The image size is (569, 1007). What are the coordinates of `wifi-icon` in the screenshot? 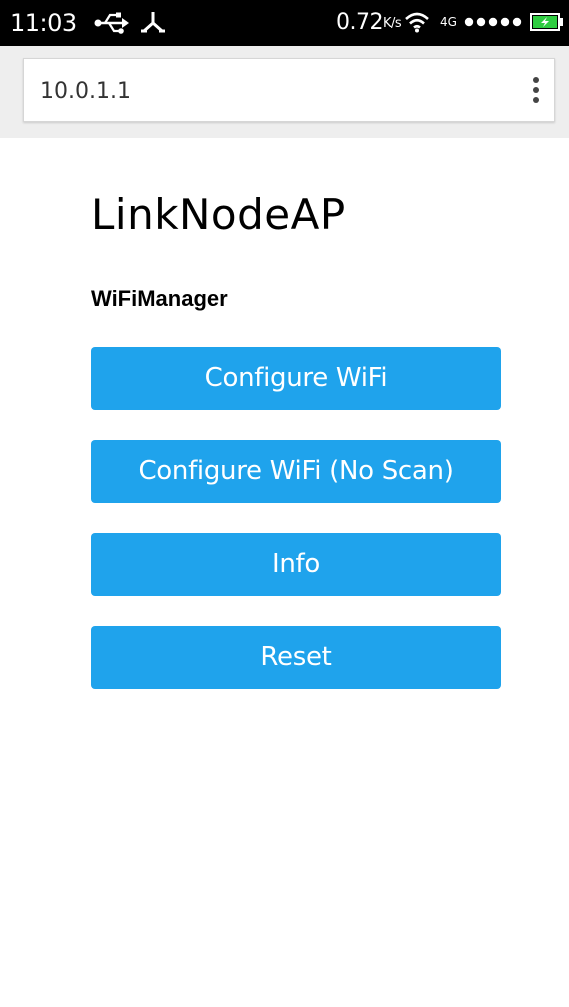 It's located at (417, 22).